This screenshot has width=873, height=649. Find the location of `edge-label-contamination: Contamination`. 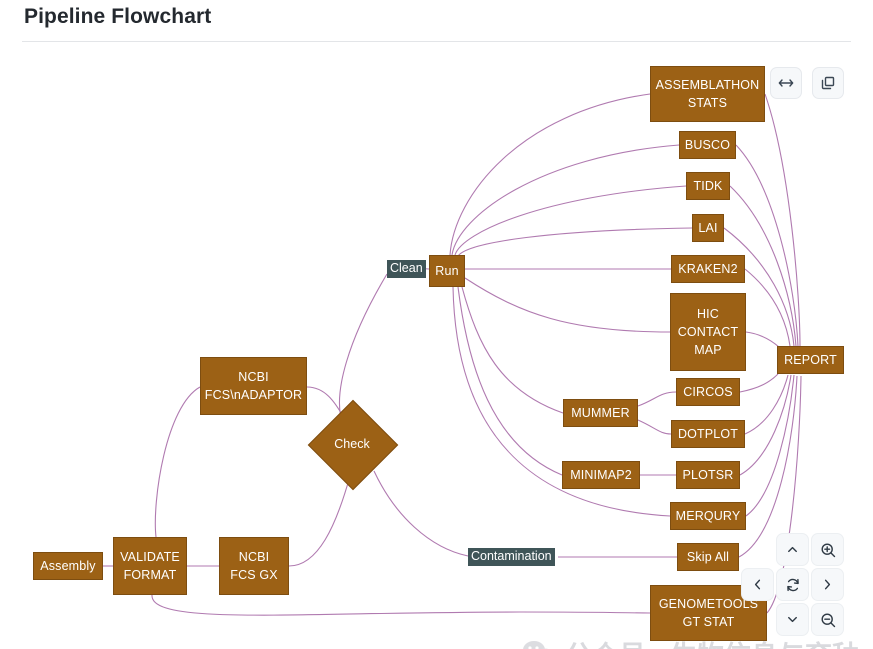

edge-label-contamination: Contamination is located at coordinates (511, 557).